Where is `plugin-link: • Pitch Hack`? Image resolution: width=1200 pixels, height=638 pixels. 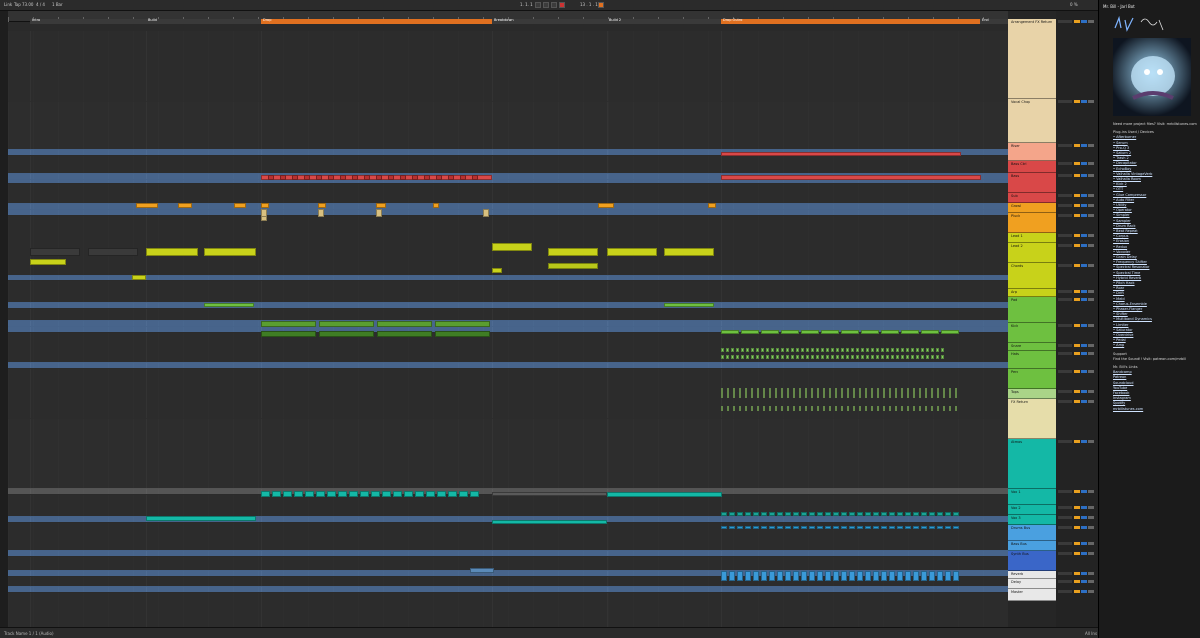
plugin-link: • Pitch Hack is located at coordinates (1124, 283).